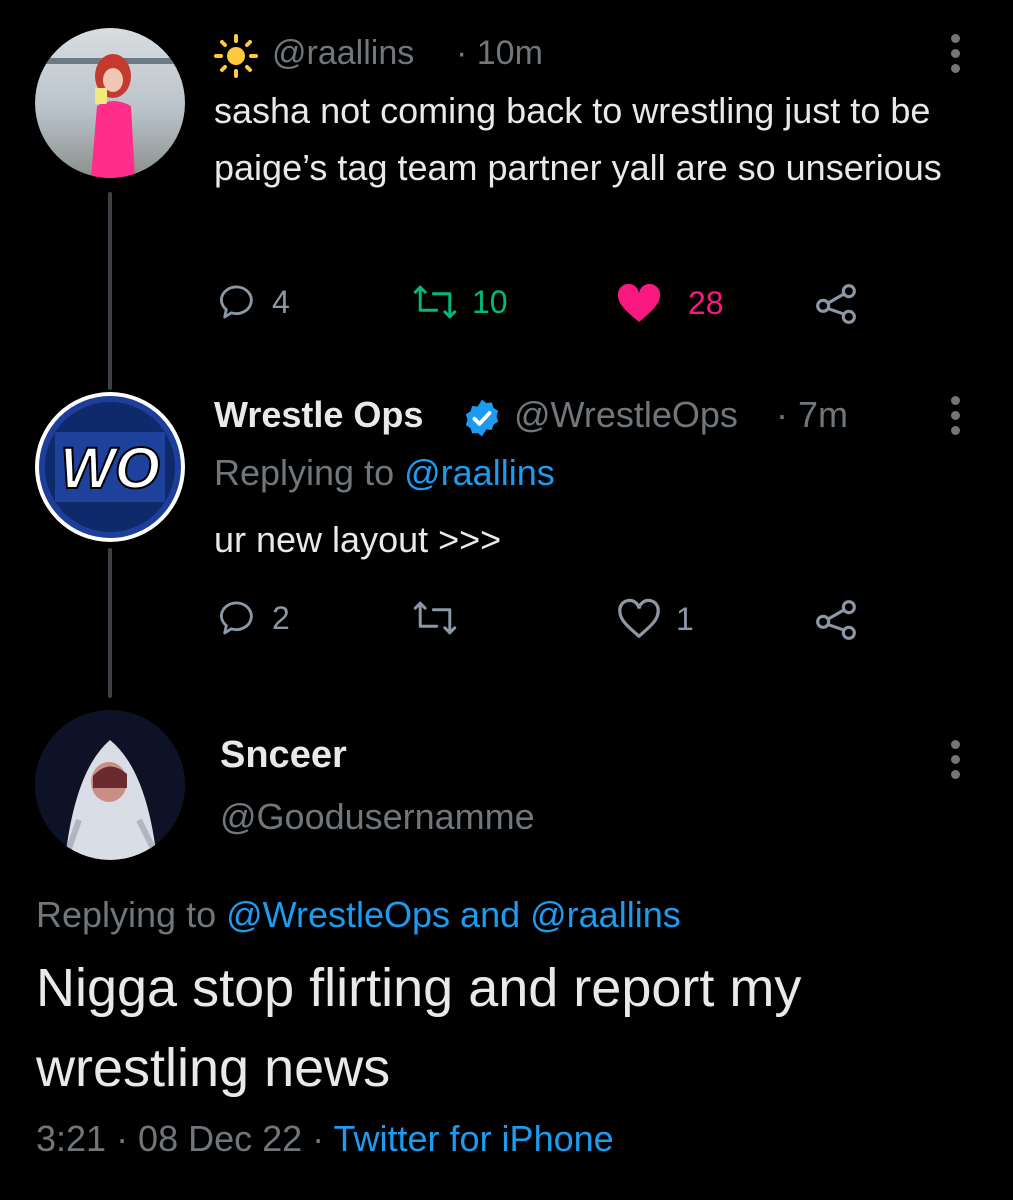 This screenshot has height=1200, width=1013. Describe the element at coordinates (490, 301) in the screenshot. I see `retweet-count: 10` at that location.